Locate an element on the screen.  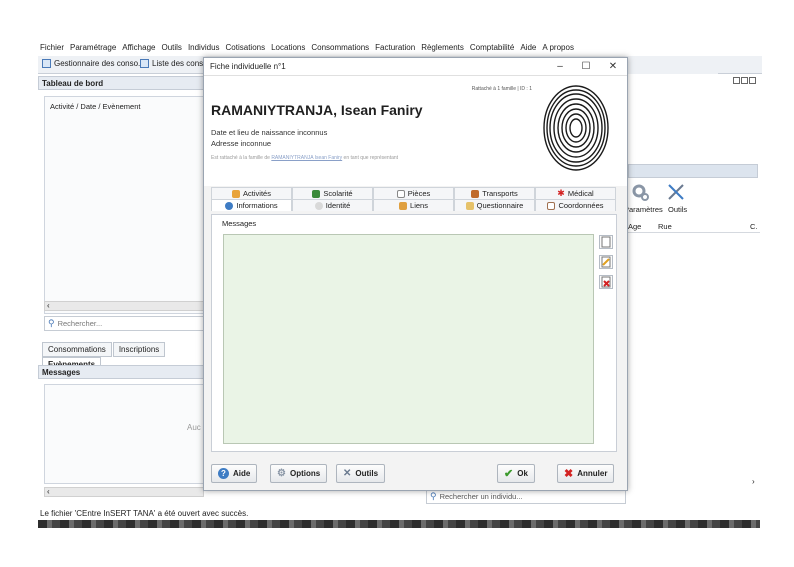
menu-item-facturation: Facturation is located at coordinates (395, 47).